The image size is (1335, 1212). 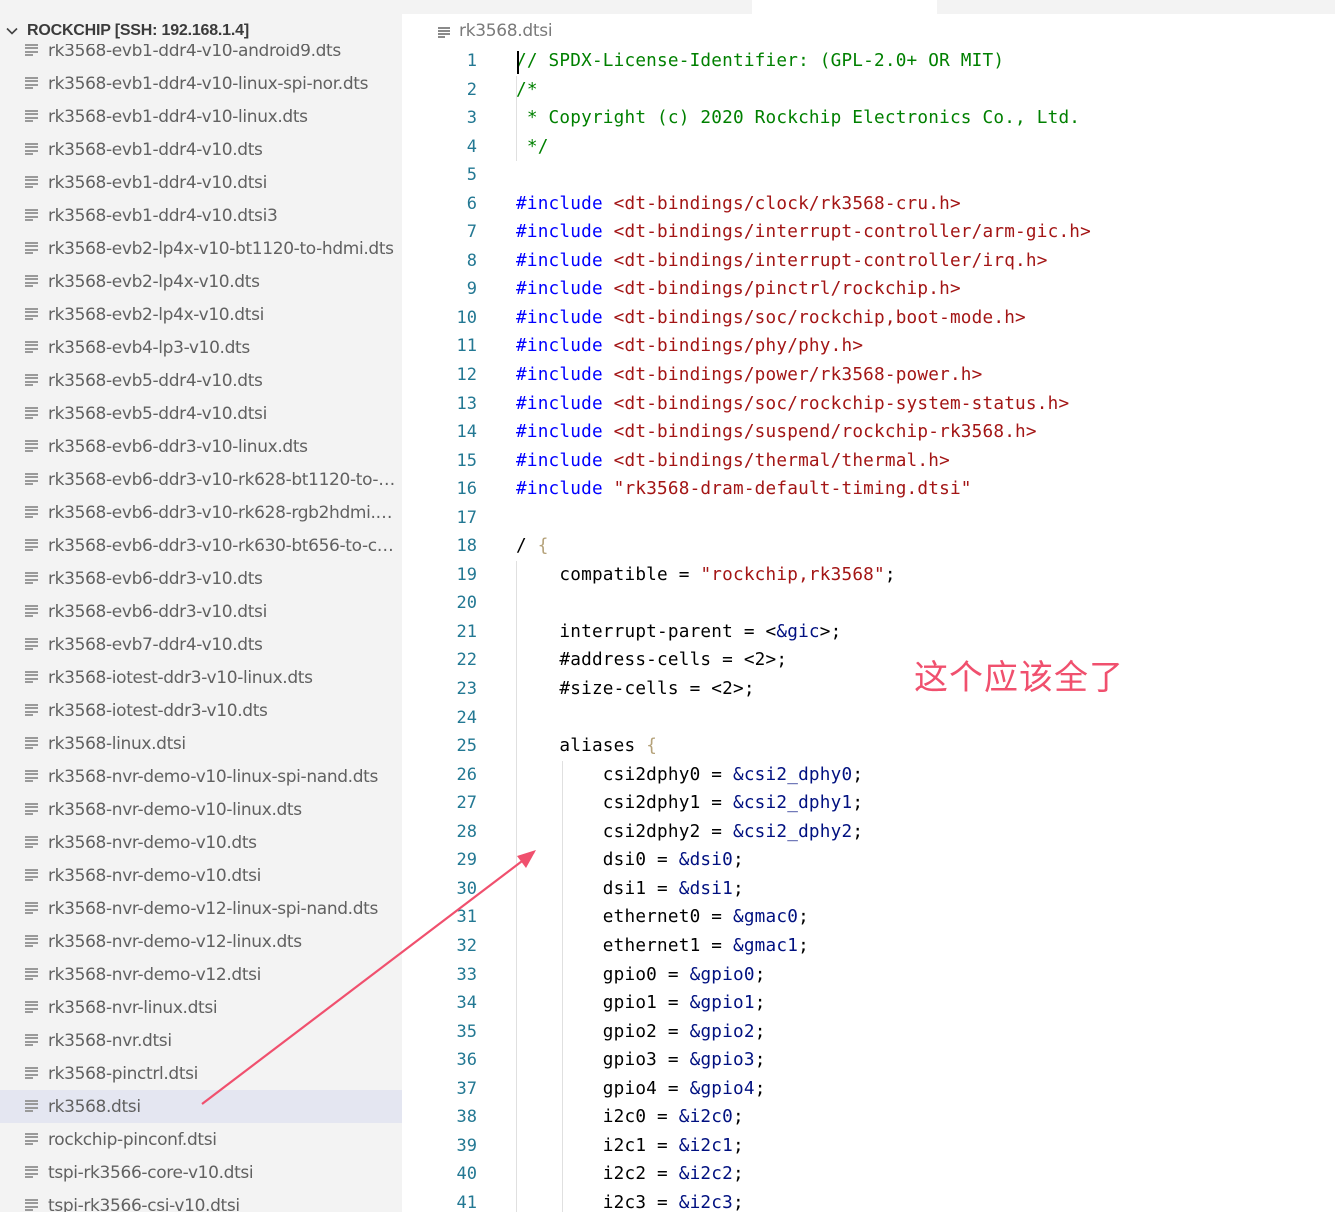 I want to click on code-line: 39 i2c1 = &i2c1;, so click(x=868, y=1146).